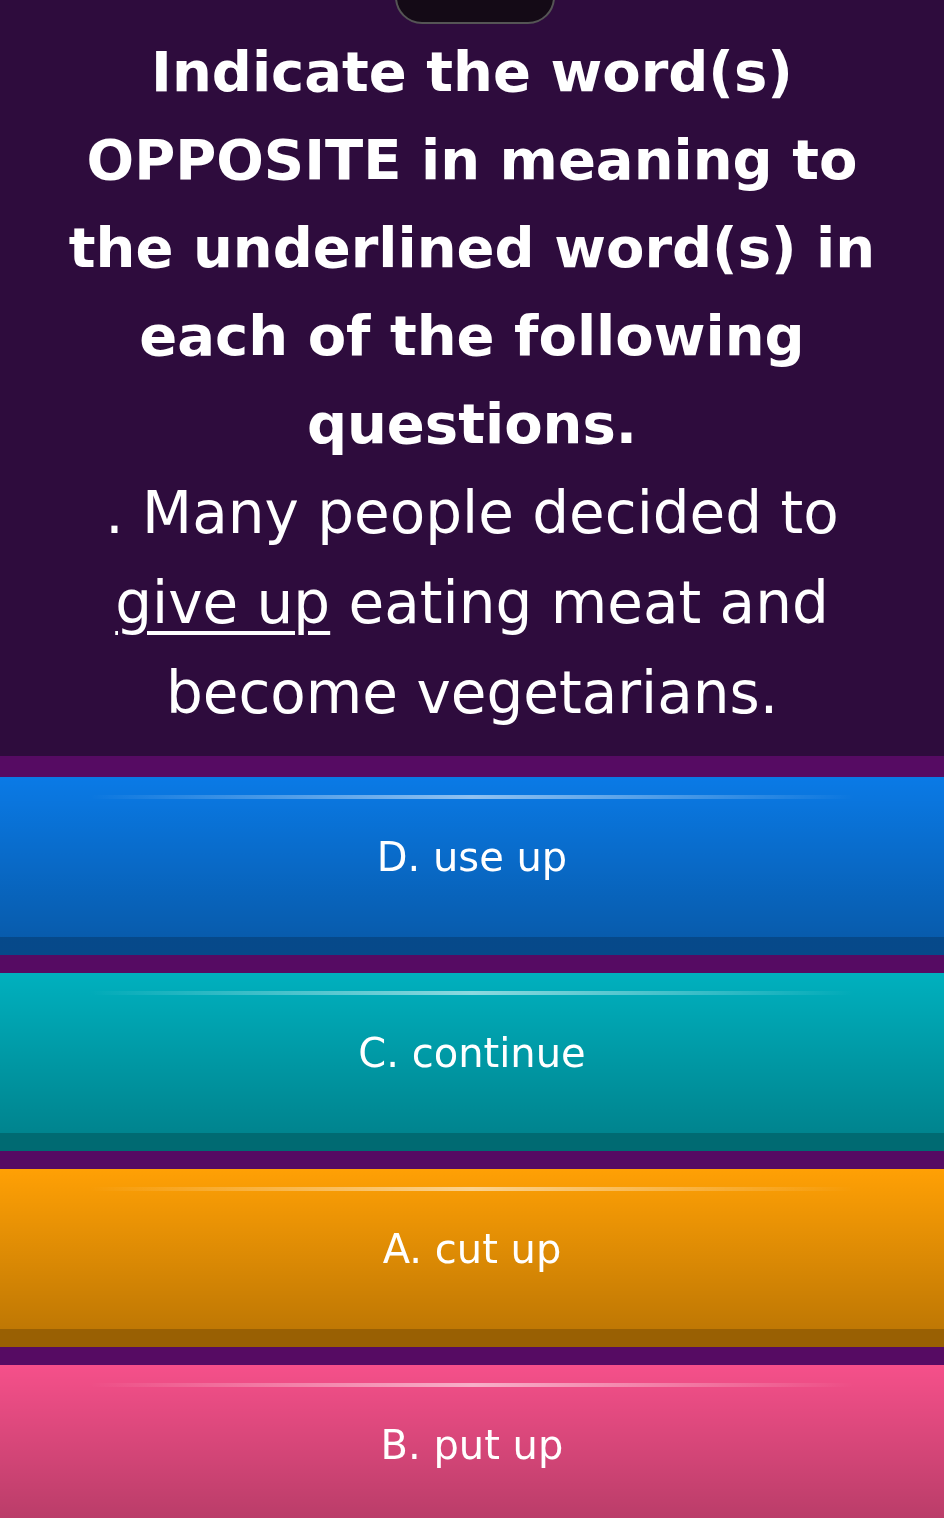  Describe the element at coordinates (472, 1062) in the screenshot. I see `answer-option: C. continue` at that location.